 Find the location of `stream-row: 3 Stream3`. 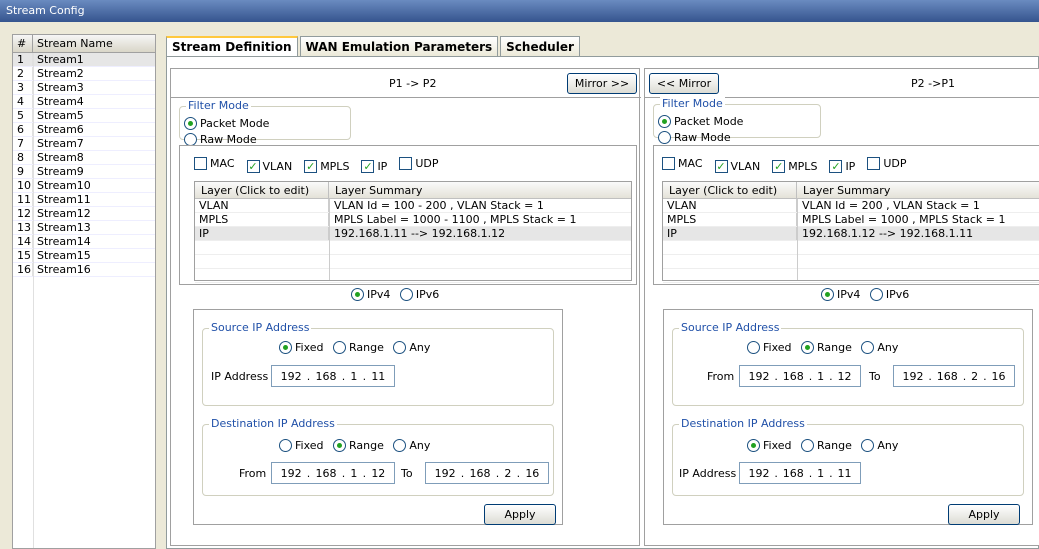

stream-row: 3 Stream3 is located at coordinates (84, 88).